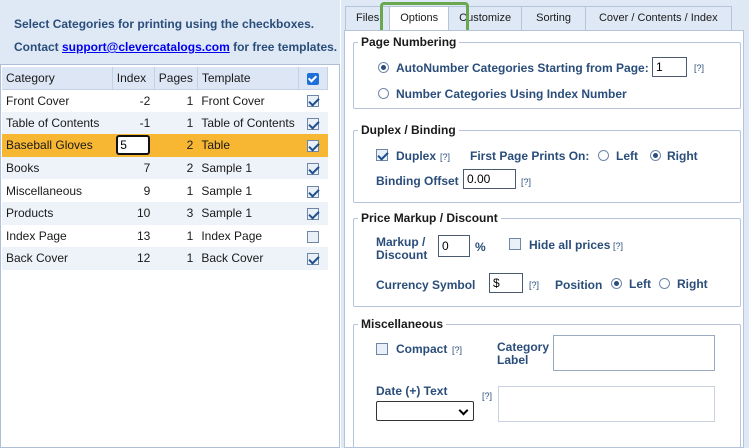 Image resolution: width=749 pixels, height=448 pixels. Describe the element at coordinates (416, 156) in the screenshot. I see `duplex-label: Duplex` at that location.